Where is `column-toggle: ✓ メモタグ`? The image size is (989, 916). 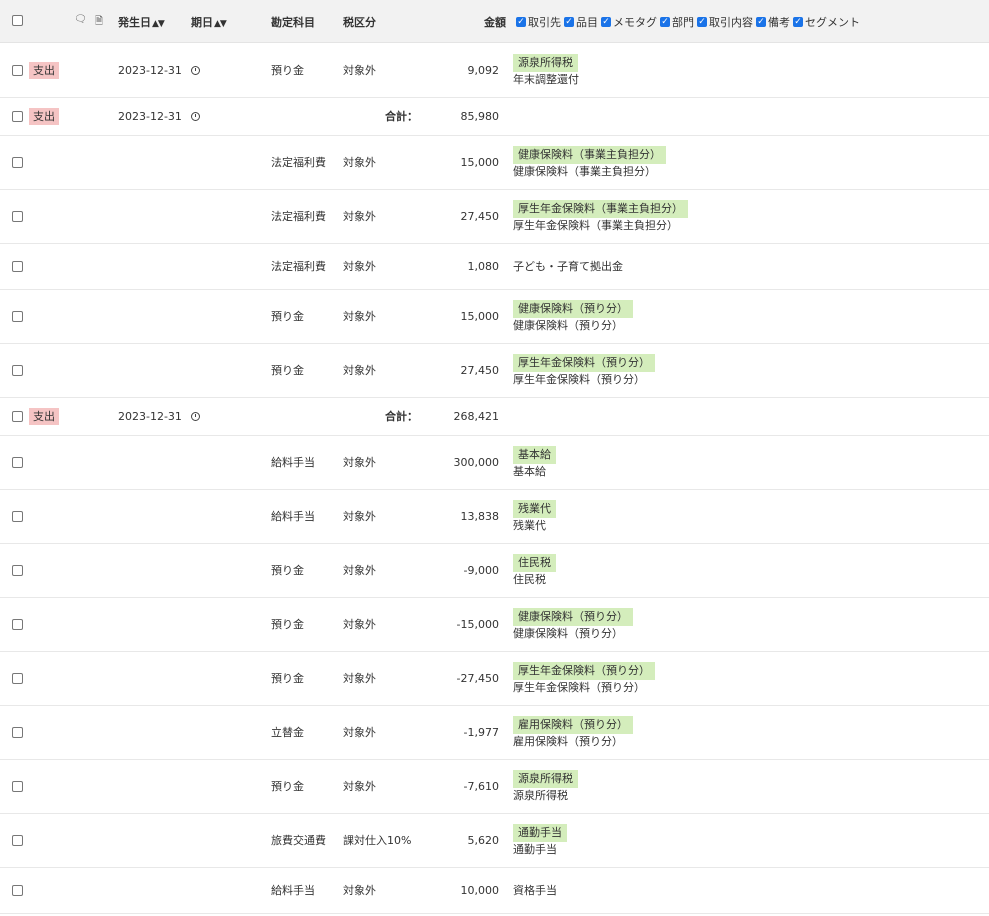 column-toggle: ✓ メモタグ is located at coordinates (629, 22).